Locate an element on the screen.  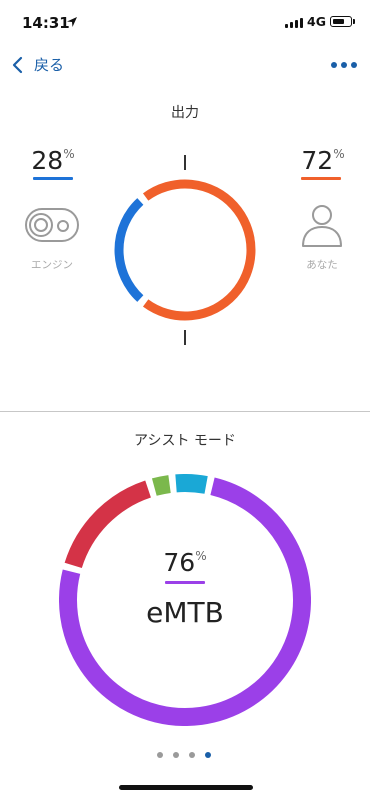
assist-title: アシスト モード is located at coordinates (185, 441).